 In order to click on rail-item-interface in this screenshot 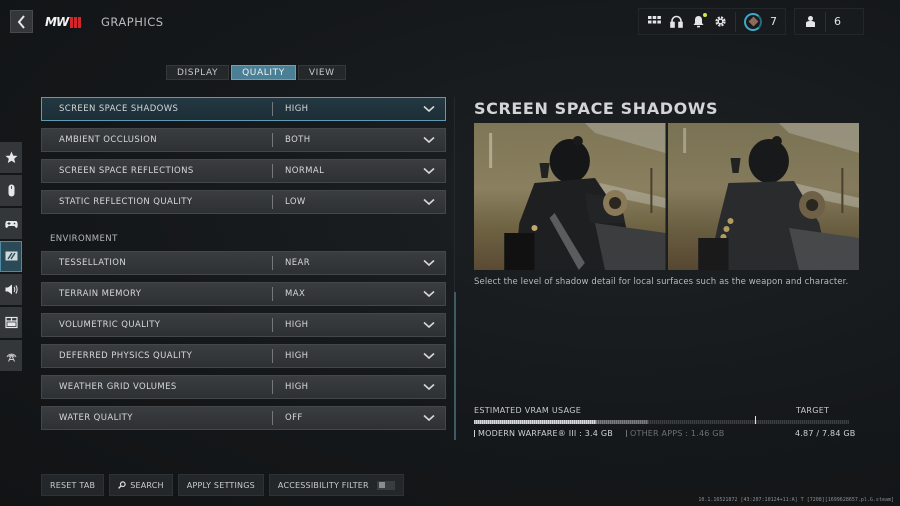, I will do `click(11, 322)`.